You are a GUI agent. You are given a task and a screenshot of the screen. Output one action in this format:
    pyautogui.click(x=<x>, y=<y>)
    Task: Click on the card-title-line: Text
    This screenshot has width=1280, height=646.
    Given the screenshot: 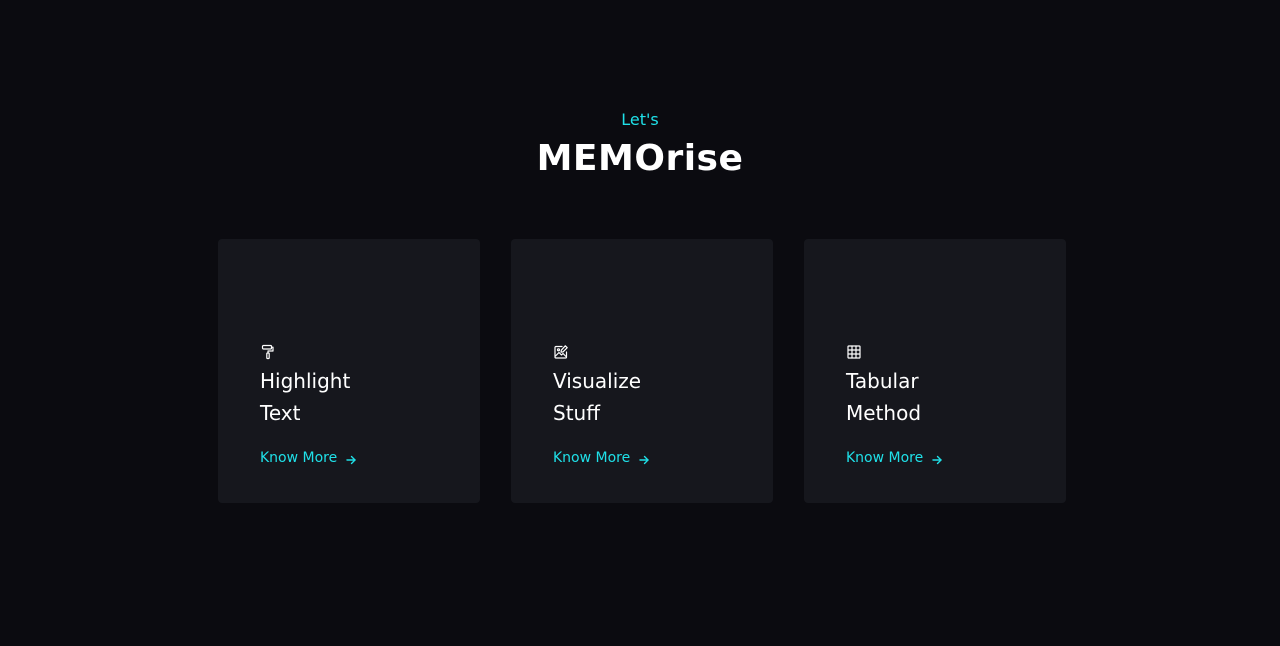 What is the action you would take?
    pyautogui.click(x=280, y=413)
    